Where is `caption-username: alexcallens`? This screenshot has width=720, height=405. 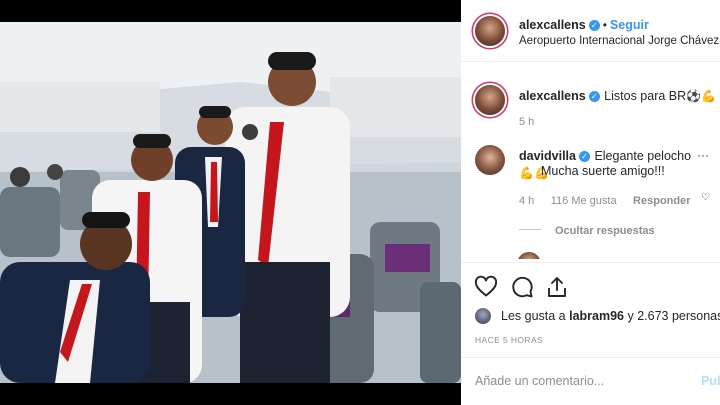
caption-username: alexcallens is located at coordinates (552, 96).